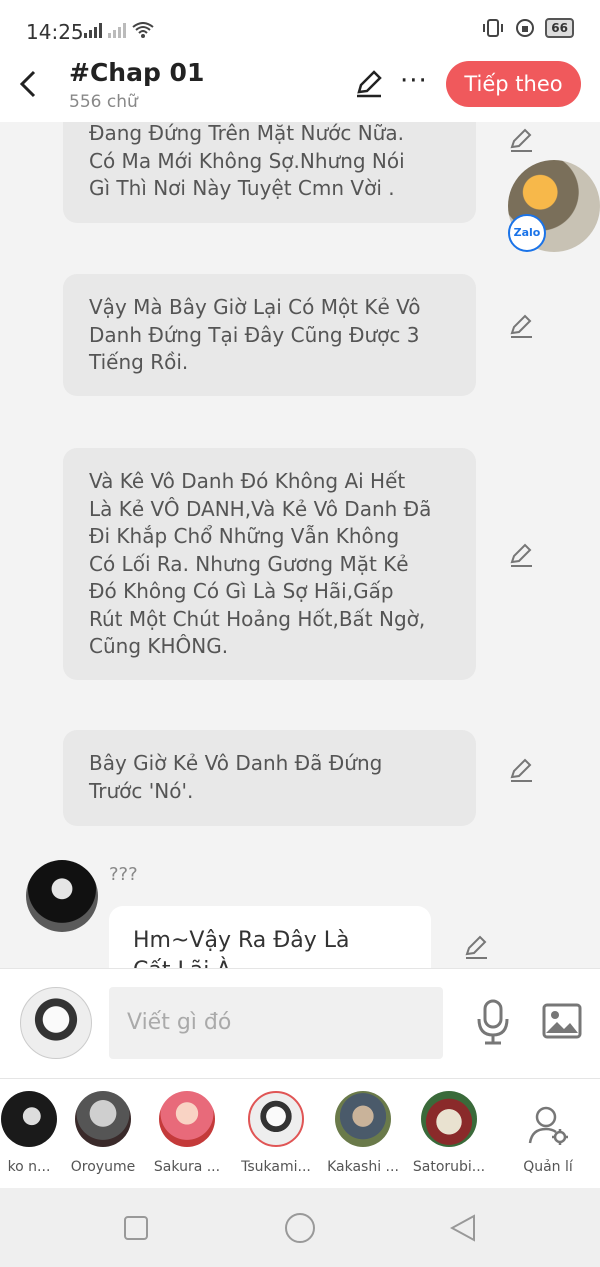 The height and width of the screenshot is (1267, 600). Describe the element at coordinates (493, 28) in the screenshot. I see `vibrate-icon` at that location.